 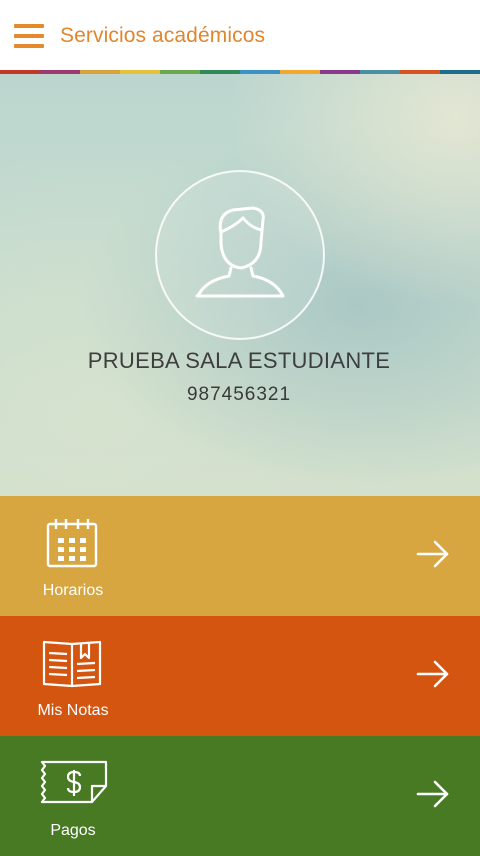 What do you see at coordinates (240, 556) in the screenshot?
I see `menu-item-horarios: Horarios` at bounding box center [240, 556].